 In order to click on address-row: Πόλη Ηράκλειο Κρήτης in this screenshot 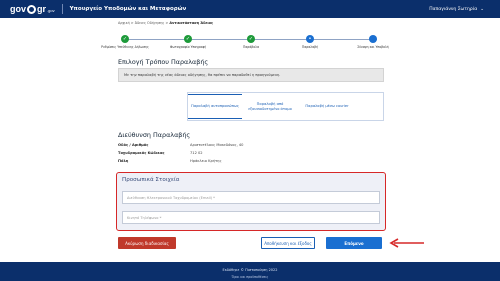, I will do `click(218, 161)`.